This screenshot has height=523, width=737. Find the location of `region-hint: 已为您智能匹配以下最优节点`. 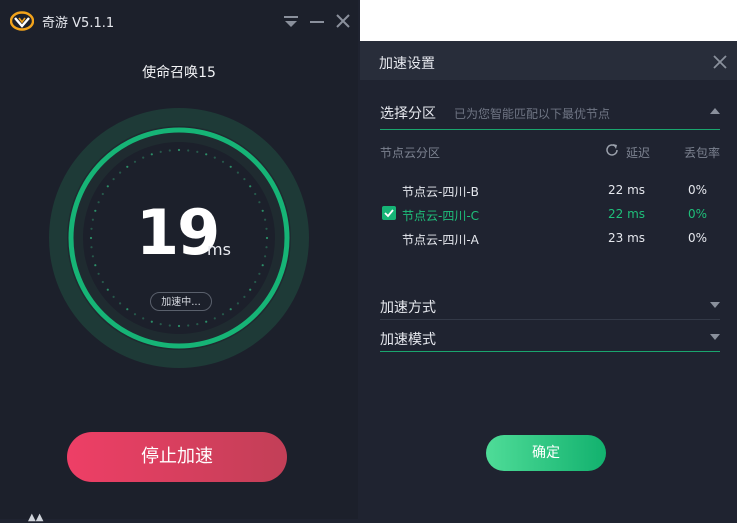

region-hint: 已为您智能匹配以下最优节点 is located at coordinates (532, 114).